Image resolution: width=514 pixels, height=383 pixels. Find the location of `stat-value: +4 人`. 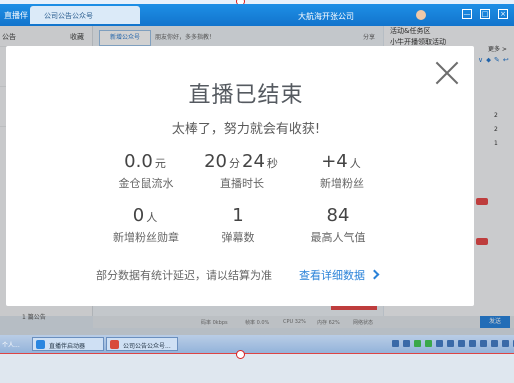

stat-value: +4 人 is located at coordinates (342, 161).